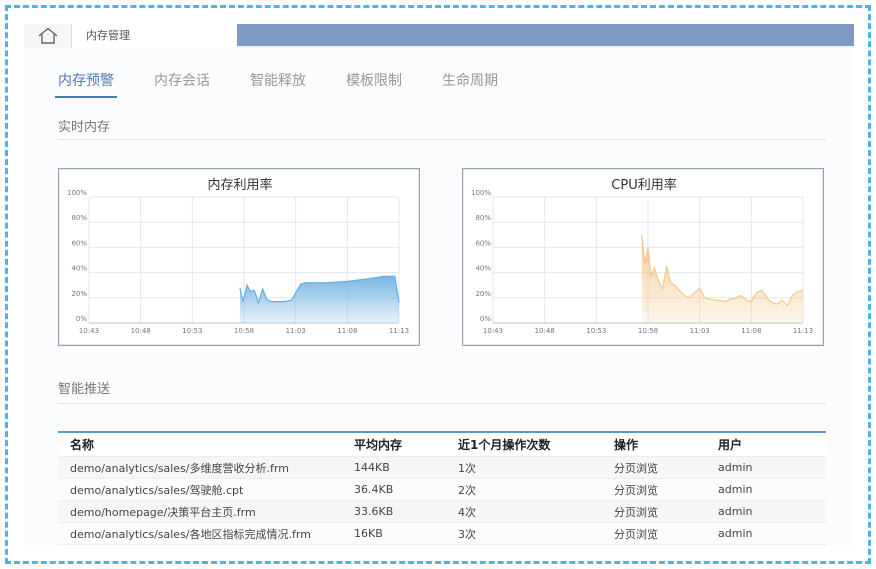  Describe the element at coordinates (182, 84) in the screenshot. I see `tab-memory-session: 内存会话` at that location.